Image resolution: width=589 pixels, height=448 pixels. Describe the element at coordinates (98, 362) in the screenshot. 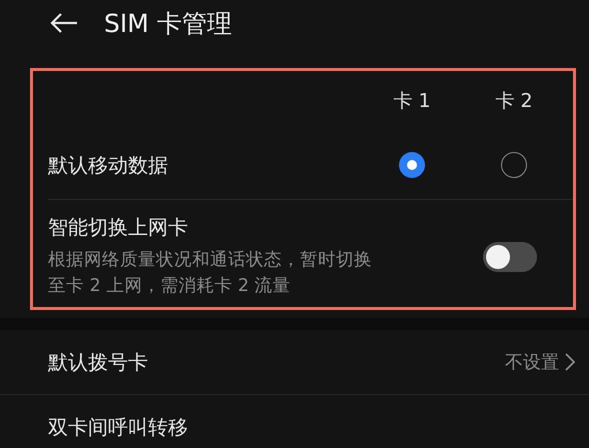

I see `setting-label: 默认拨号卡` at that location.